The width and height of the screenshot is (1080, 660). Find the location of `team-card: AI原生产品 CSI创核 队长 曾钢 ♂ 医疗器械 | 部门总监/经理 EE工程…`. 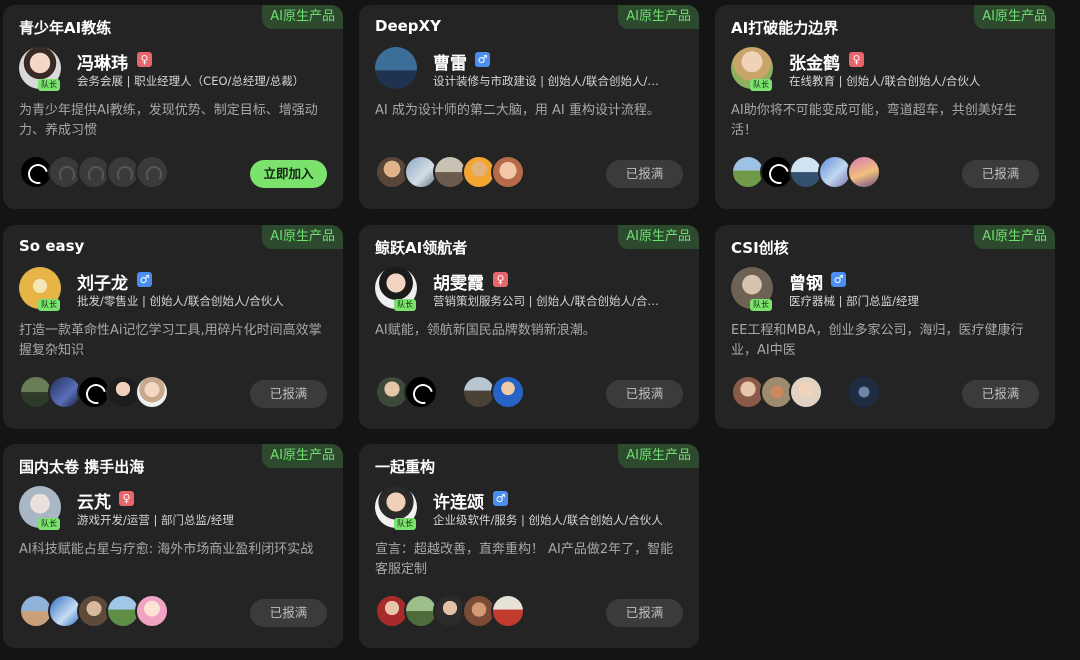

team-card: AI原生产品 CSI创核 队长 曾钢 ♂ 医疗器械 | 部门总监/经理 EE工程… is located at coordinates (885, 327).